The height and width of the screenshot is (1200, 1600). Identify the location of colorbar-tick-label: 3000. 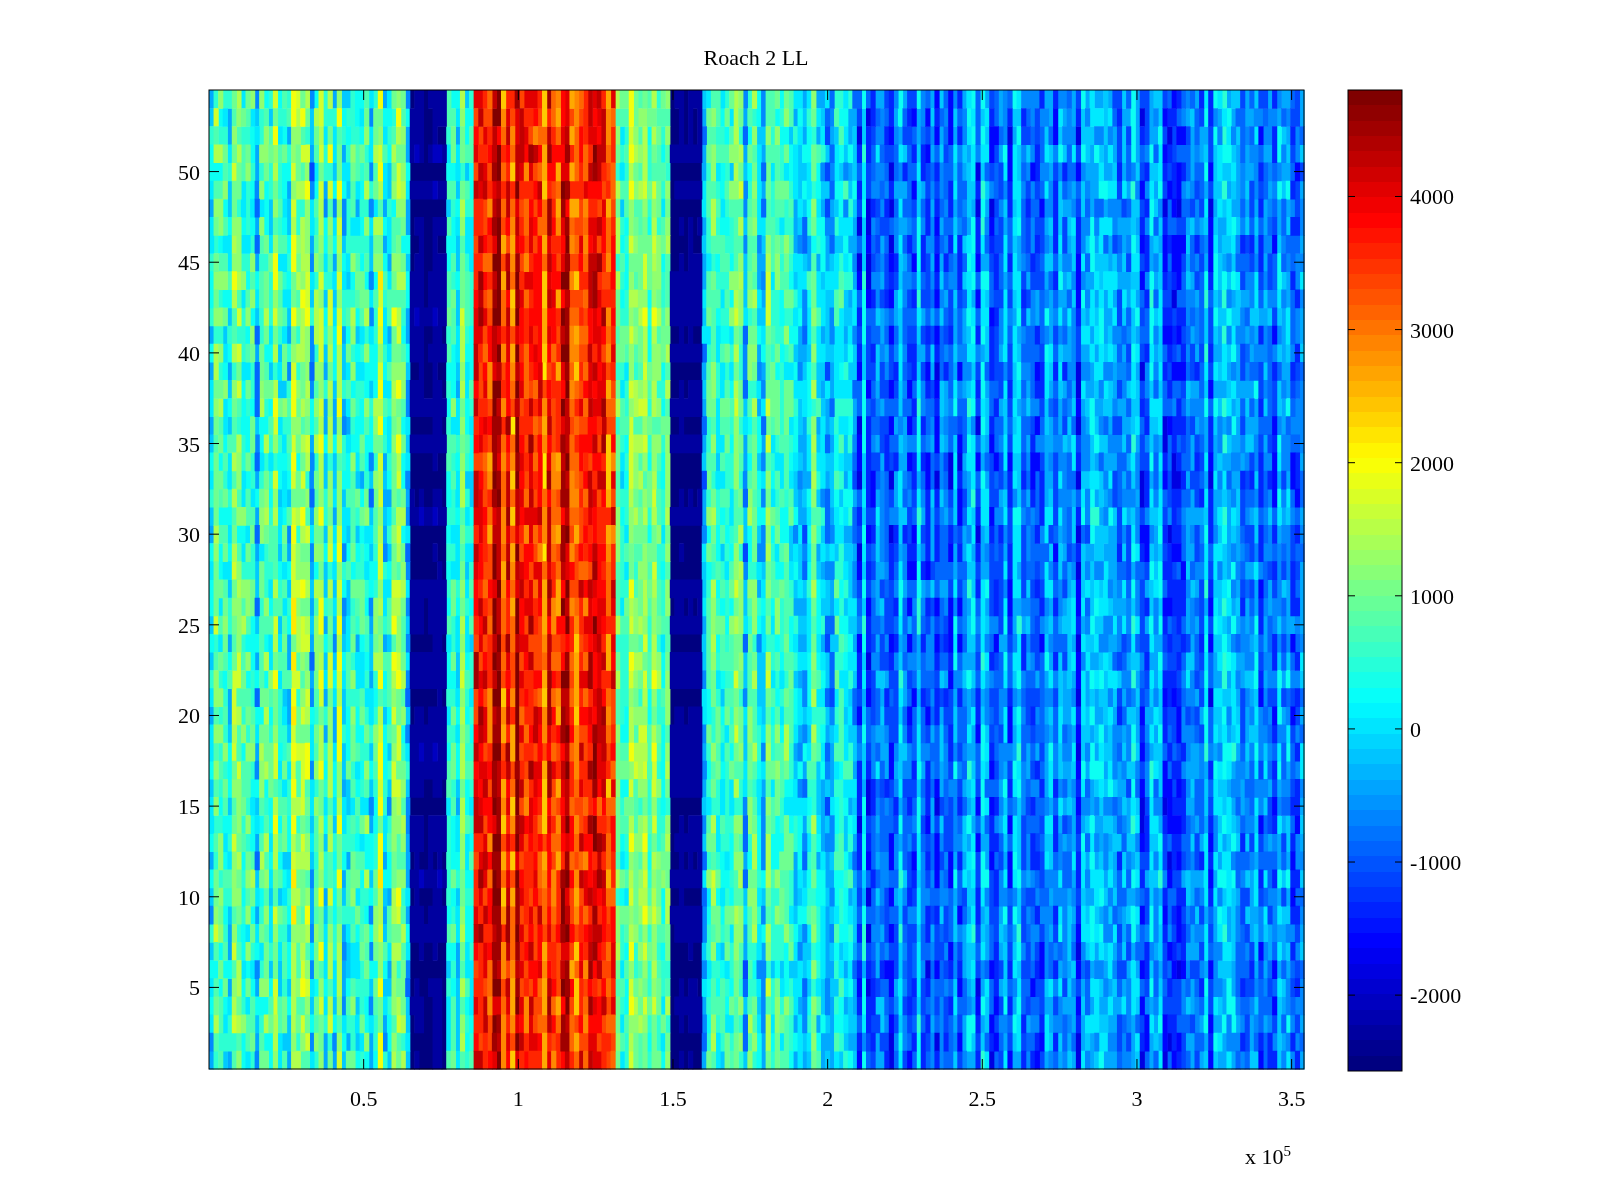
(1432, 330).